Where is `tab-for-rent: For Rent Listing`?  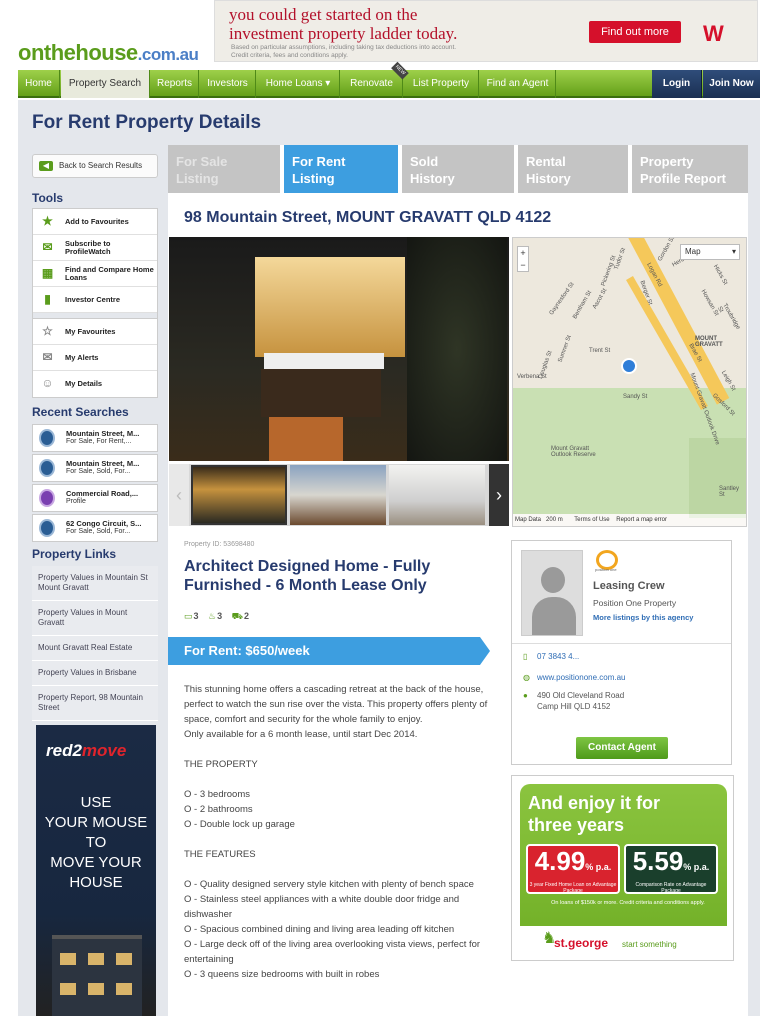 tab-for-rent: For Rent Listing is located at coordinates (342, 169).